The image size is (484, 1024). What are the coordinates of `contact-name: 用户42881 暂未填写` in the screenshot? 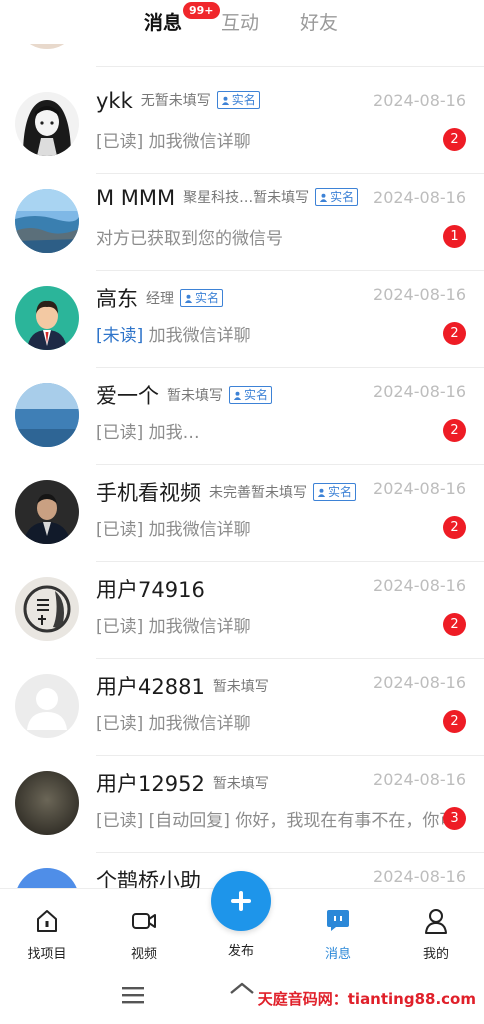 It's located at (182, 686).